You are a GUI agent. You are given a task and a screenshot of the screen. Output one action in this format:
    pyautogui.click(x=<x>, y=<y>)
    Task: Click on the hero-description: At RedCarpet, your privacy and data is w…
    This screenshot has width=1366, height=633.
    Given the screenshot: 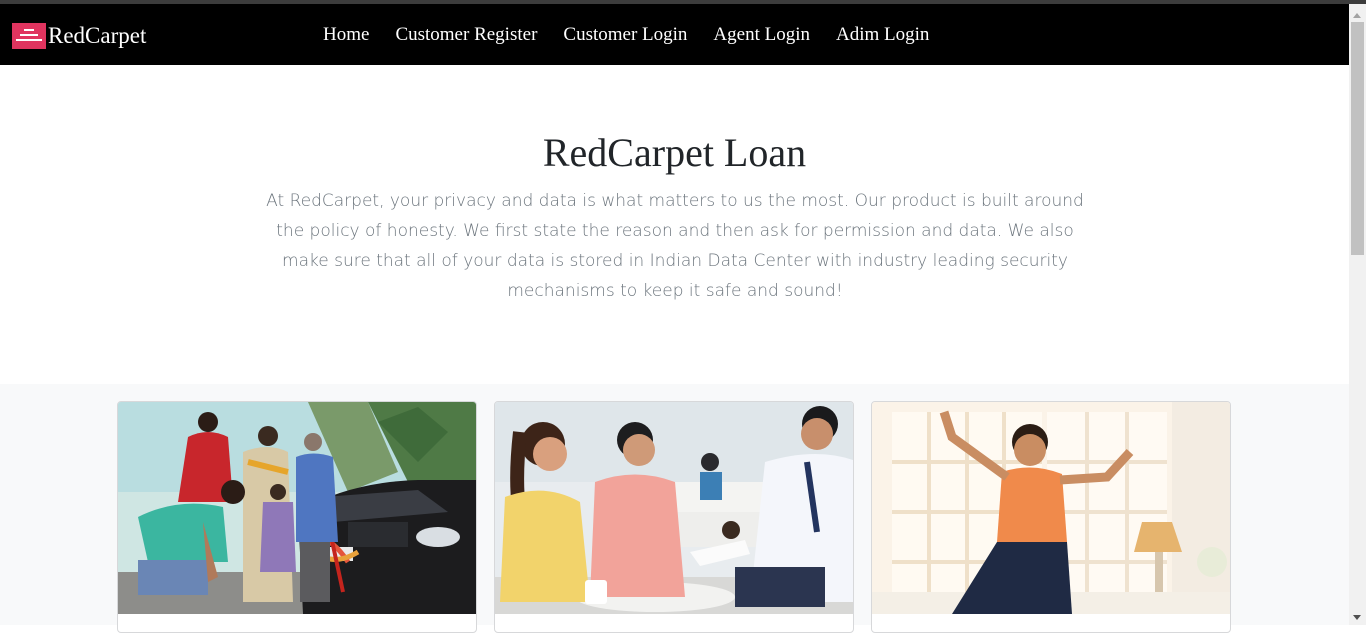 What is the action you would take?
    pyautogui.click(x=675, y=246)
    